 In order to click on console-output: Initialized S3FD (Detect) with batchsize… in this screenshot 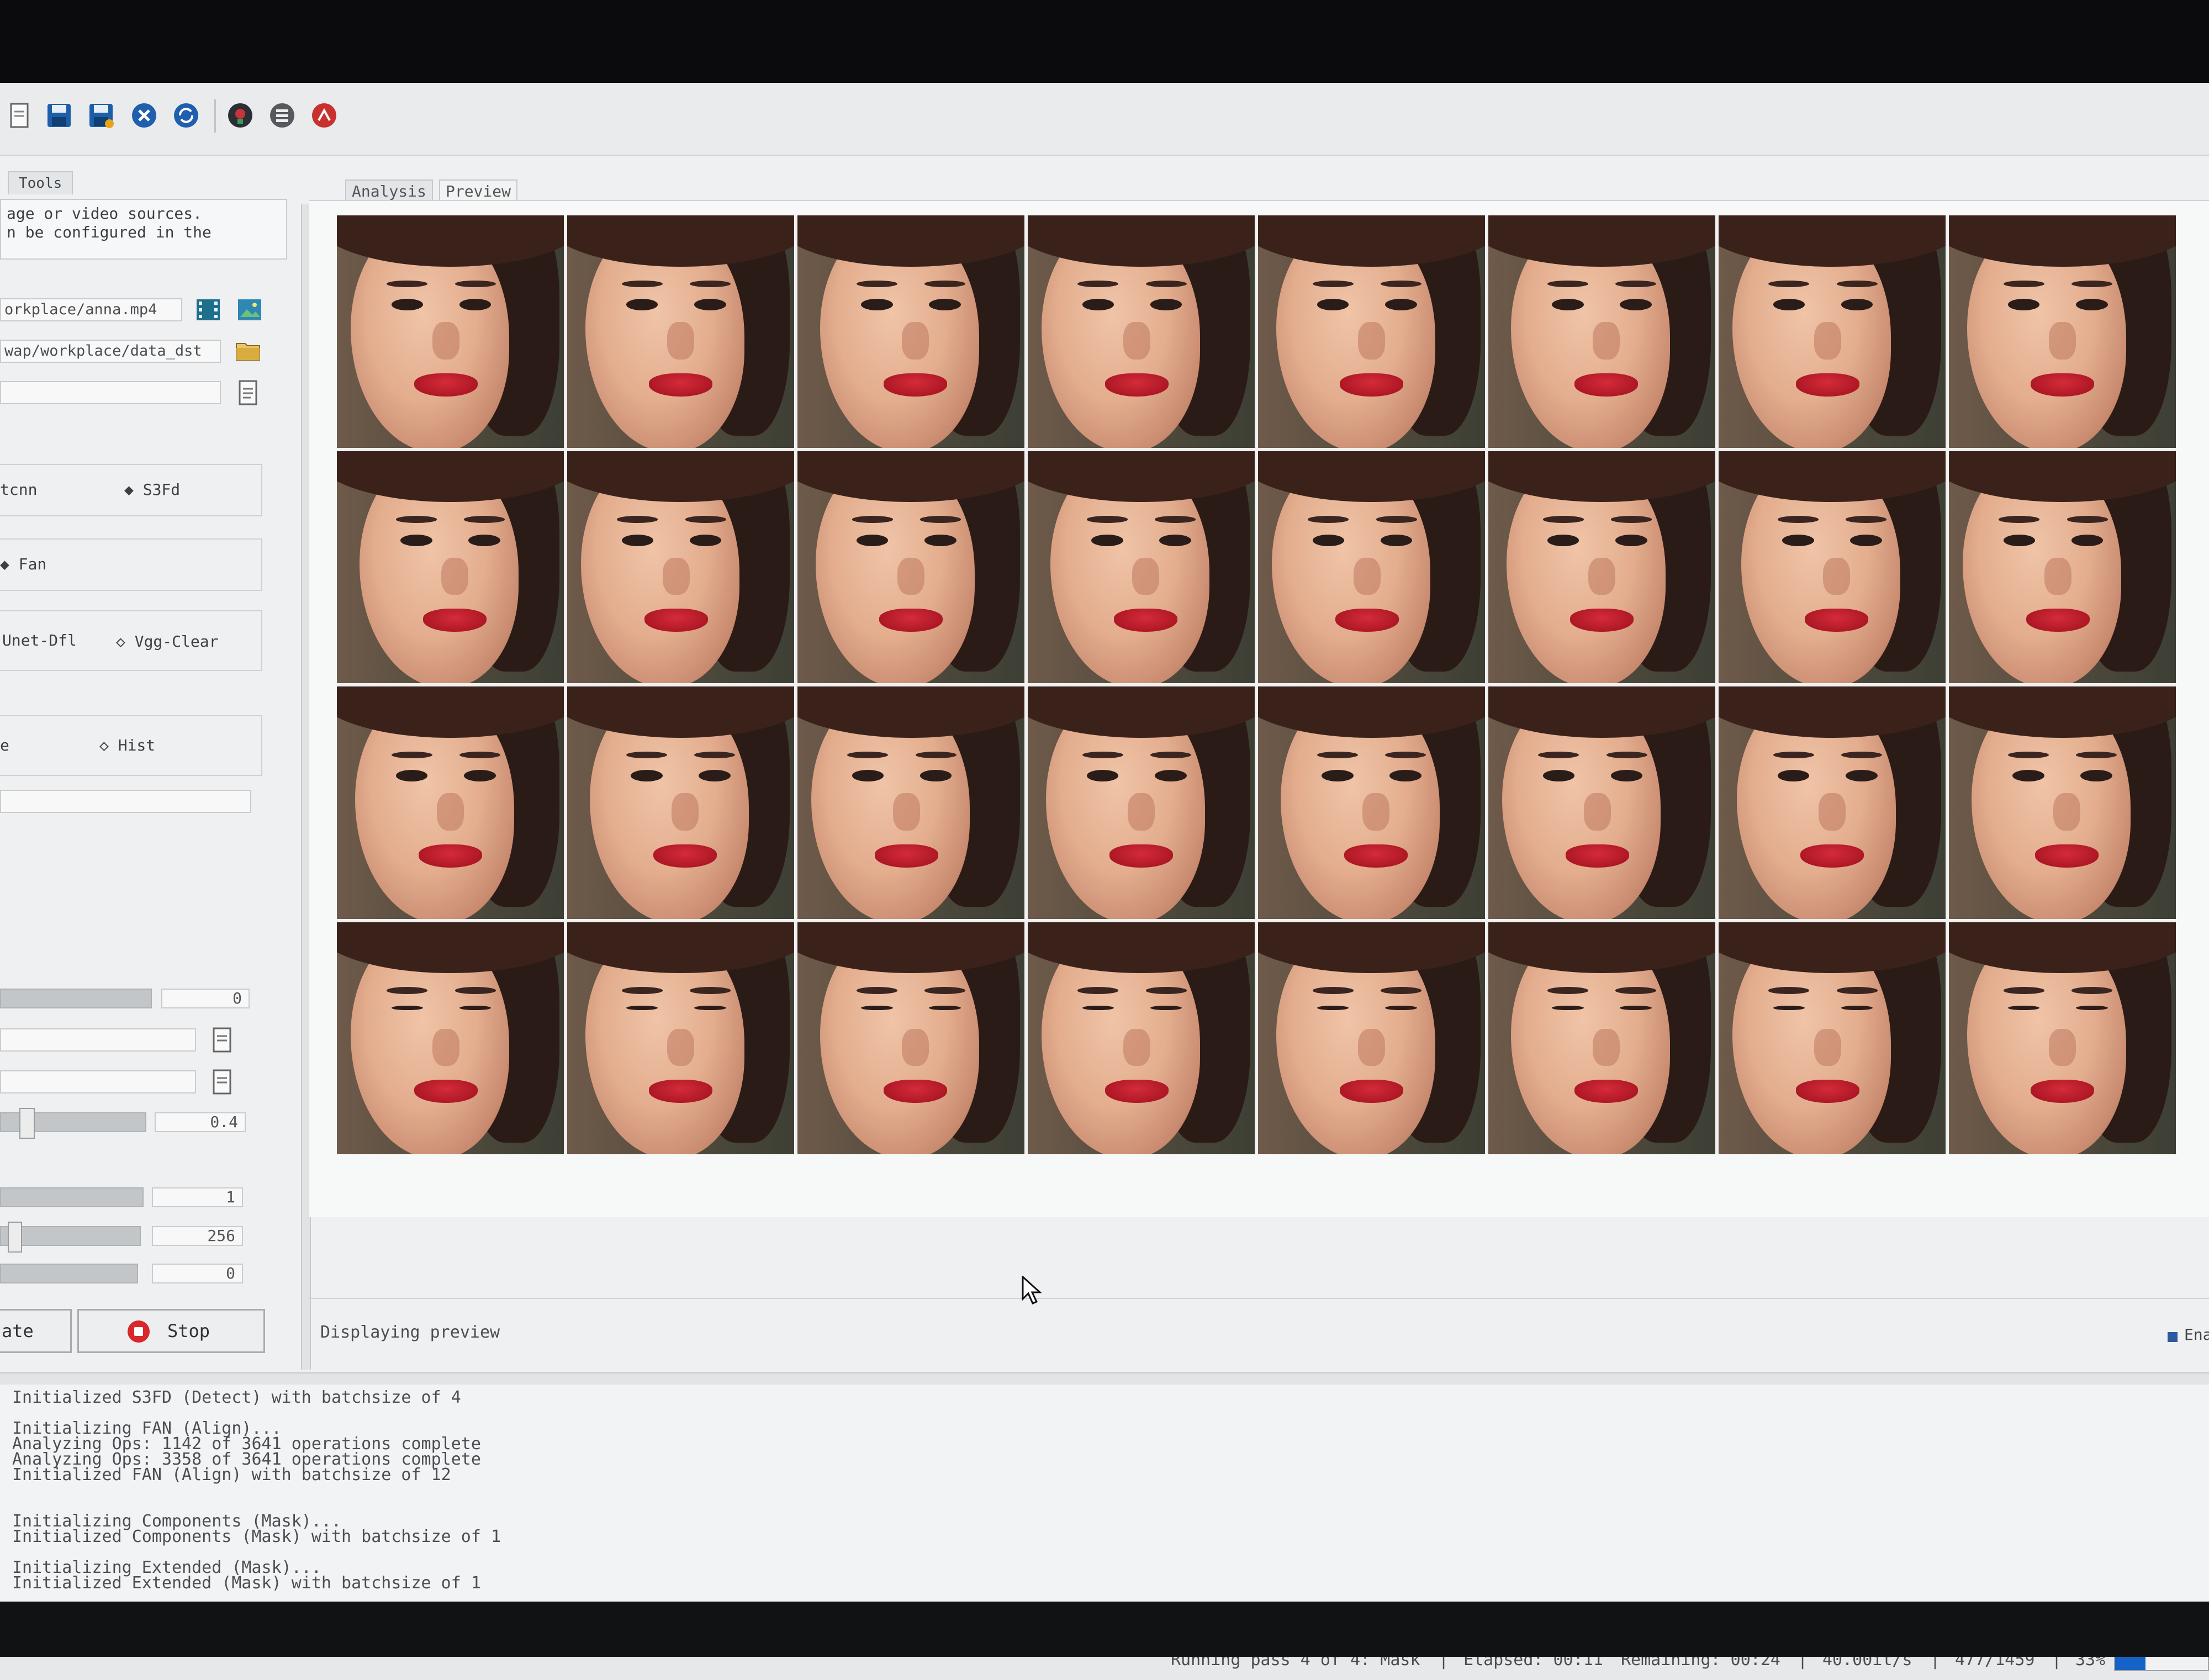, I will do `click(1104, 1509)`.